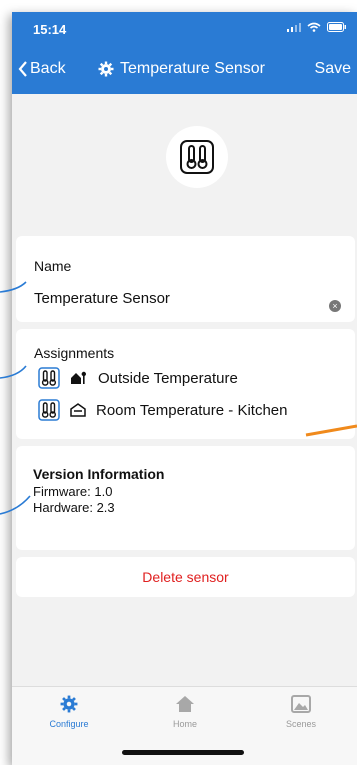 This screenshot has height=765, width=357. What do you see at coordinates (184, 53) in the screenshot?
I see `header: 15:14 Back Temperature Sensor Save` at bounding box center [184, 53].